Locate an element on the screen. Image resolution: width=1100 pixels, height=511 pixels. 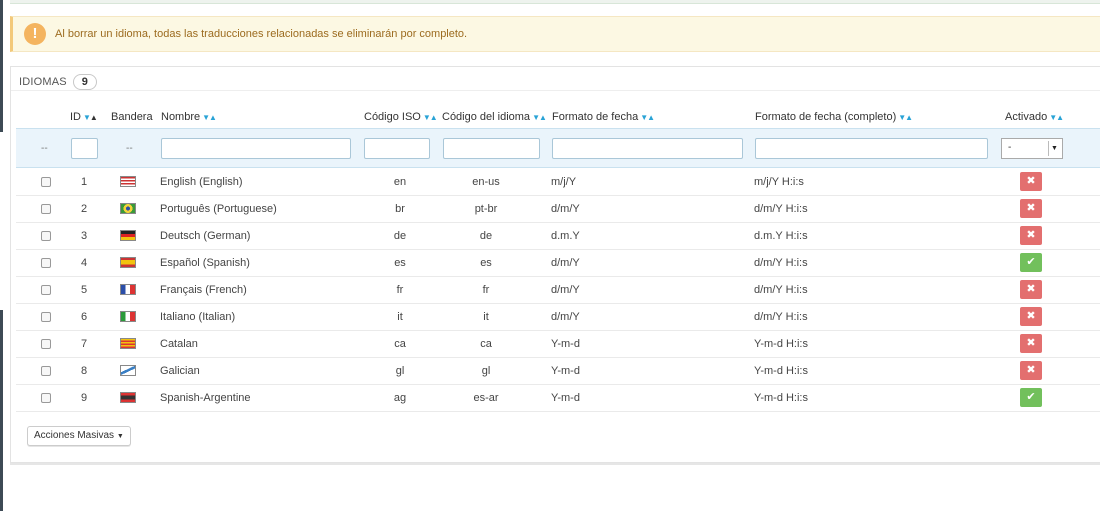
row-iso: gl is located at coordinates (400, 371).